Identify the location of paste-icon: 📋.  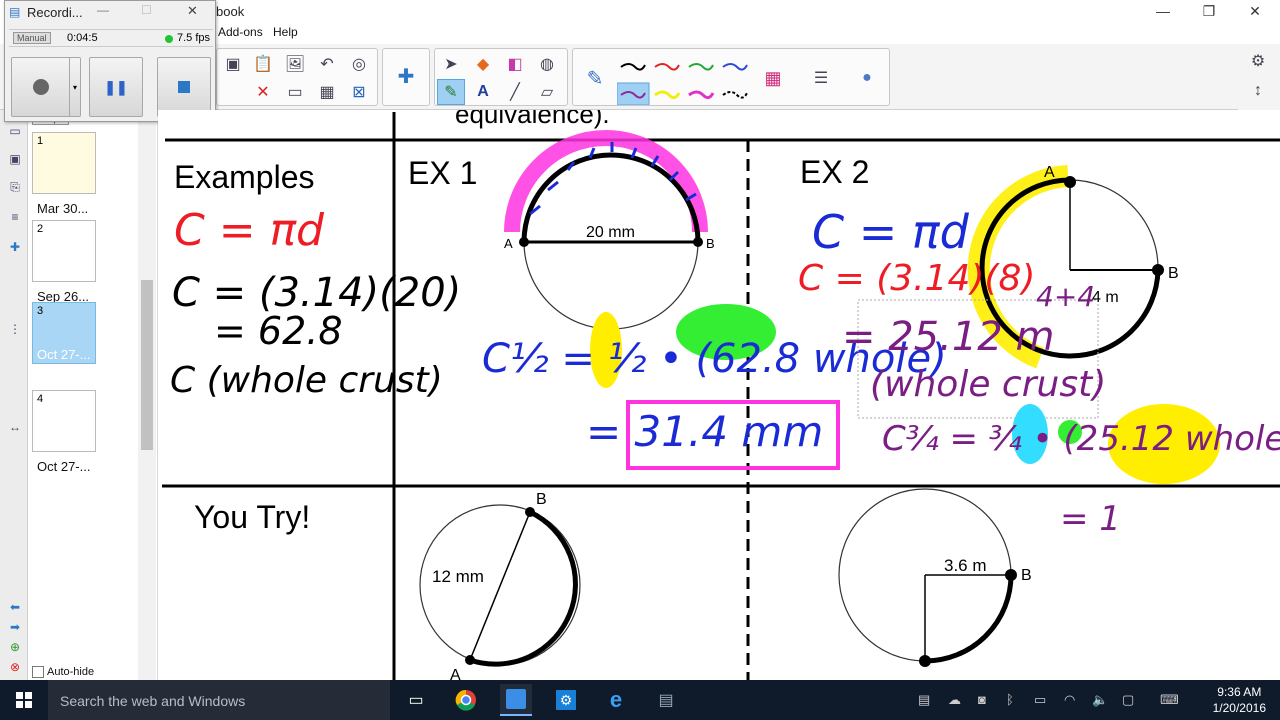
(263, 64).